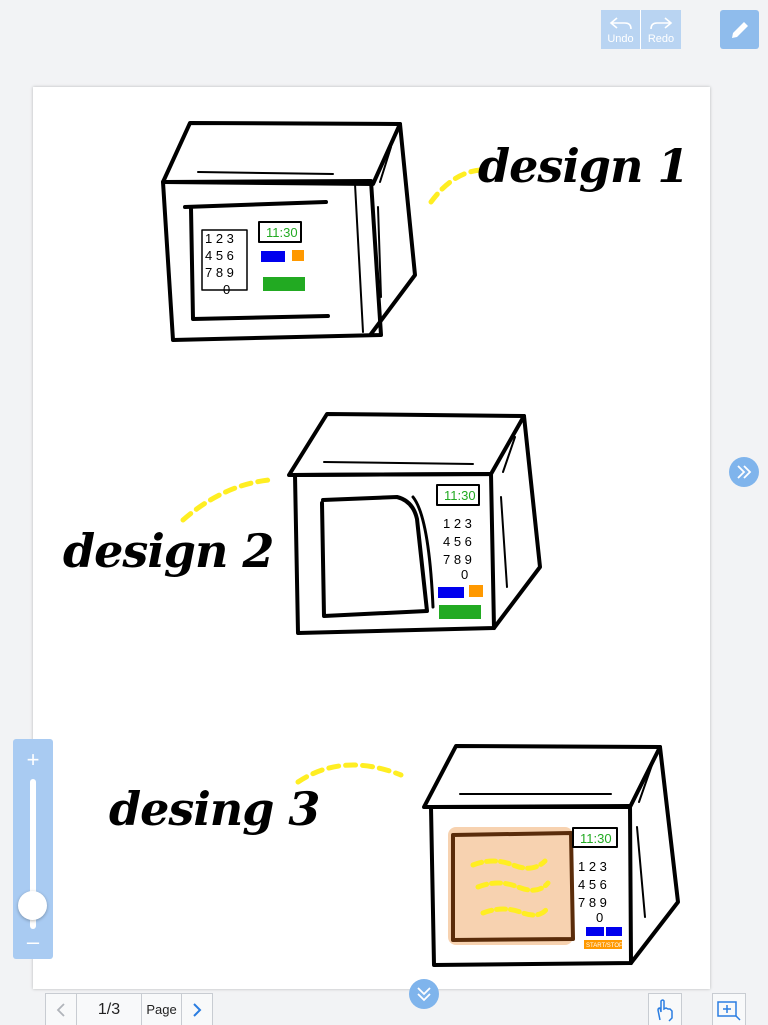 Image resolution: width=768 pixels, height=1025 pixels. I want to click on pencil-icon, so click(739, 29).